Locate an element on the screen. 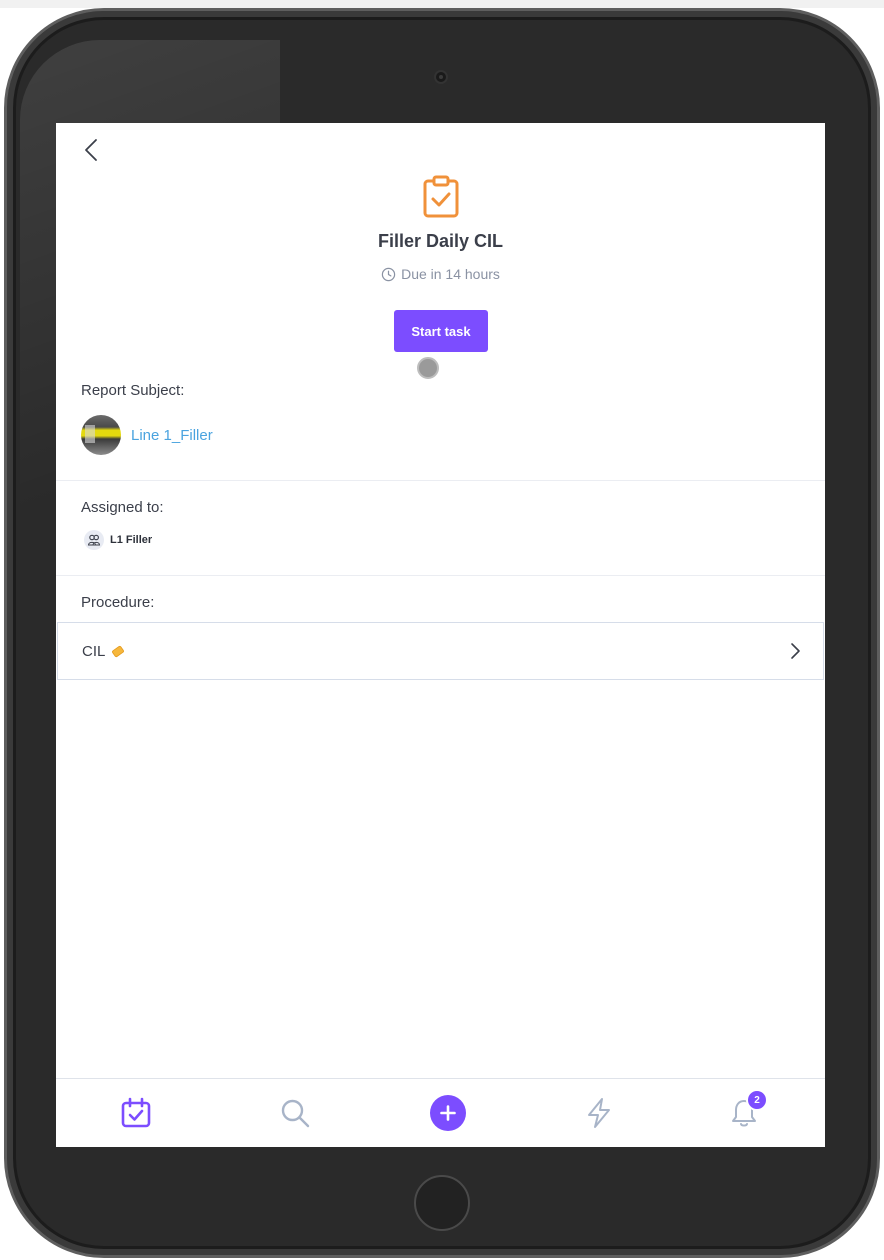  touch-cursor-indicator is located at coordinates (428, 368).